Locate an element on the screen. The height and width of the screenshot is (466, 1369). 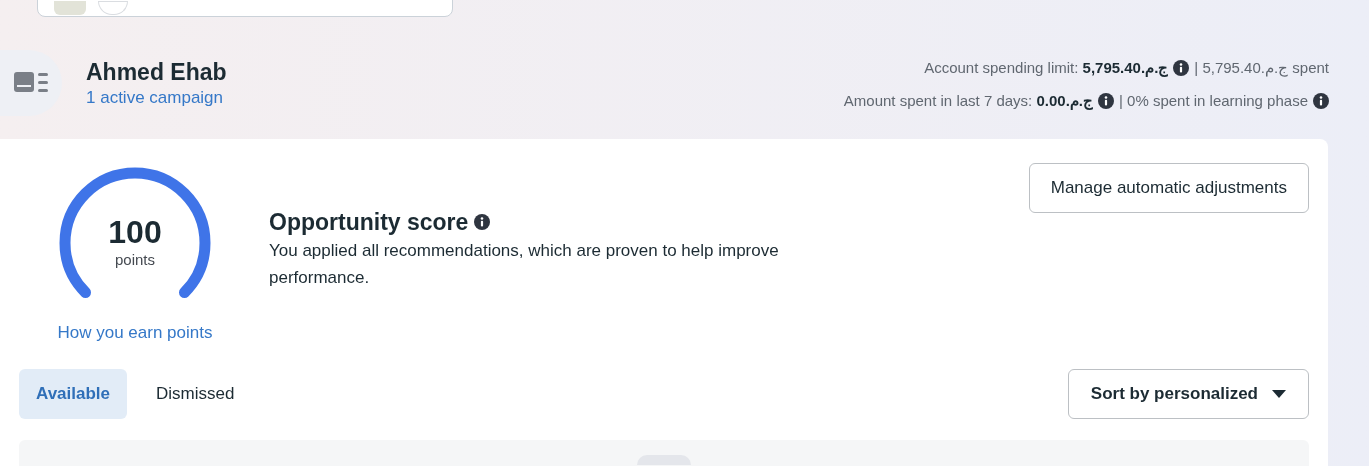
account-name: Ahmed Ehab is located at coordinates (156, 72).